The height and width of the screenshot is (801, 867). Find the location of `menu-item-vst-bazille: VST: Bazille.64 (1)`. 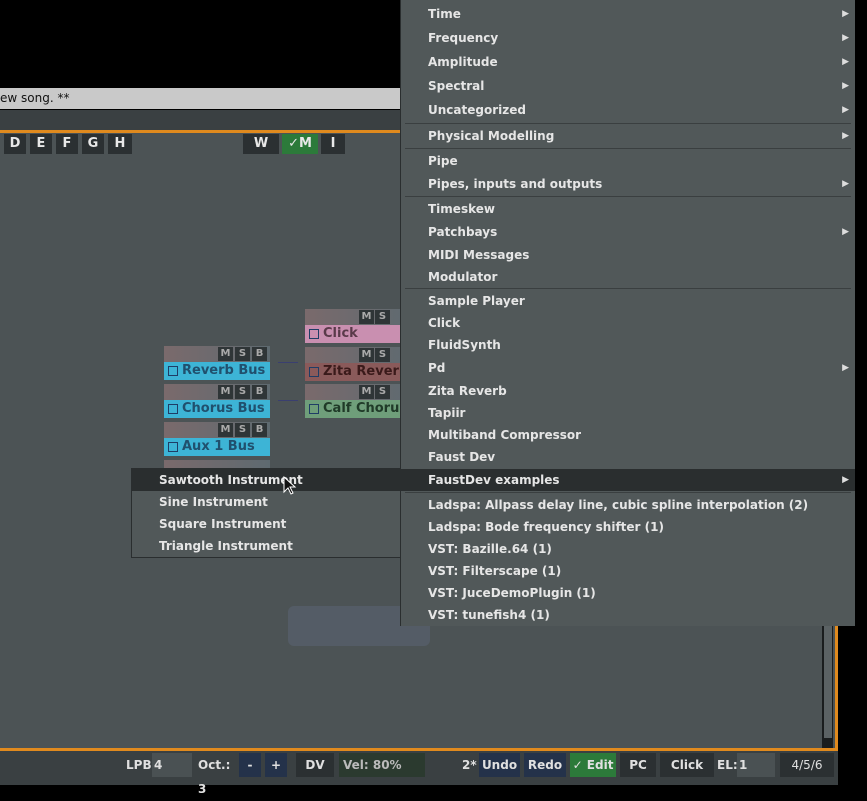

menu-item-vst-bazille: VST: Bazille.64 (1) is located at coordinates (628, 549).